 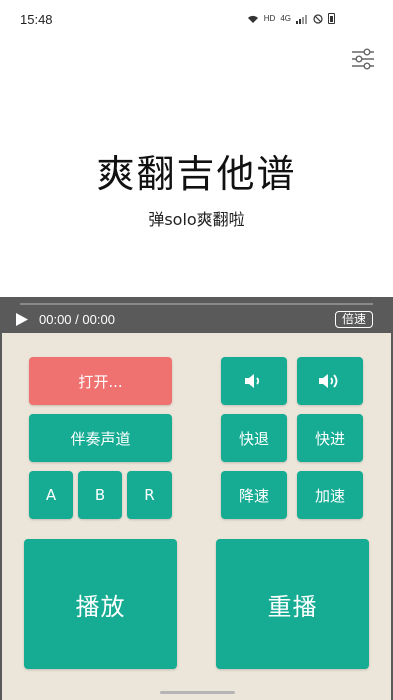 I want to click on slow-down-button: 降速, so click(x=254, y=495).